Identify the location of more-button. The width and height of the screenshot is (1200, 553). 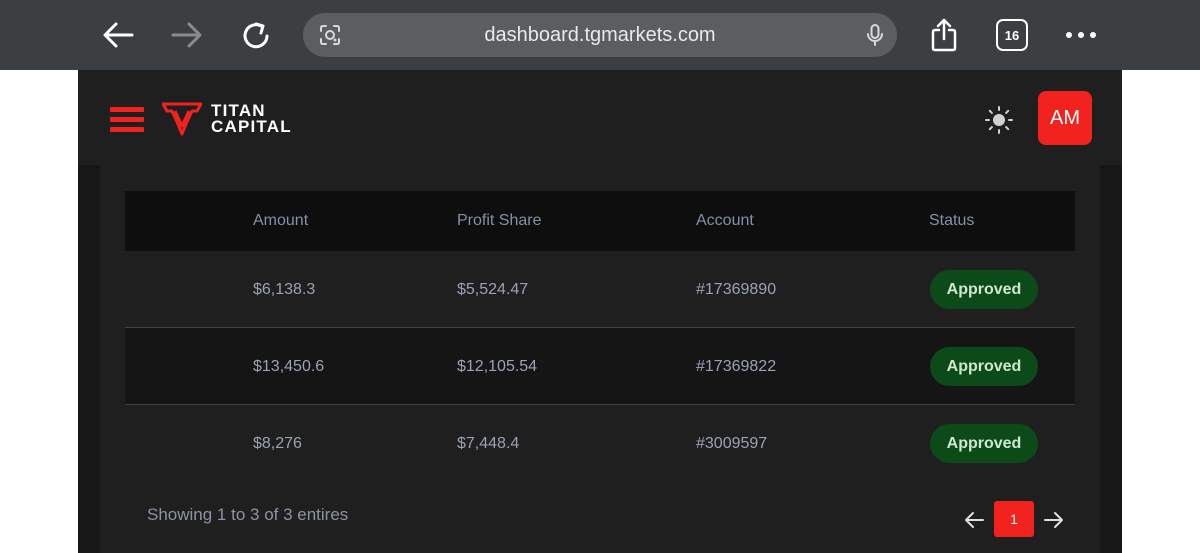
(1081, 35).